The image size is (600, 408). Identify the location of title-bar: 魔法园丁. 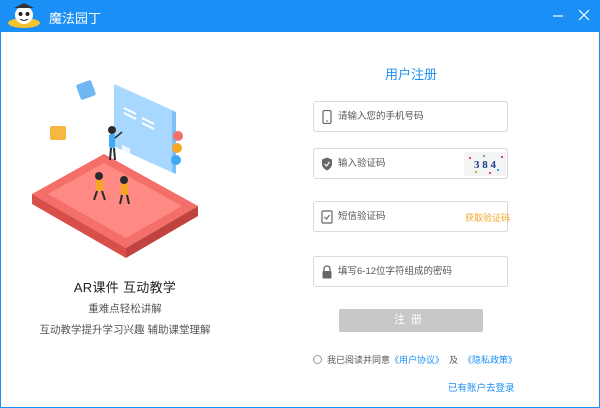
(300, 16).